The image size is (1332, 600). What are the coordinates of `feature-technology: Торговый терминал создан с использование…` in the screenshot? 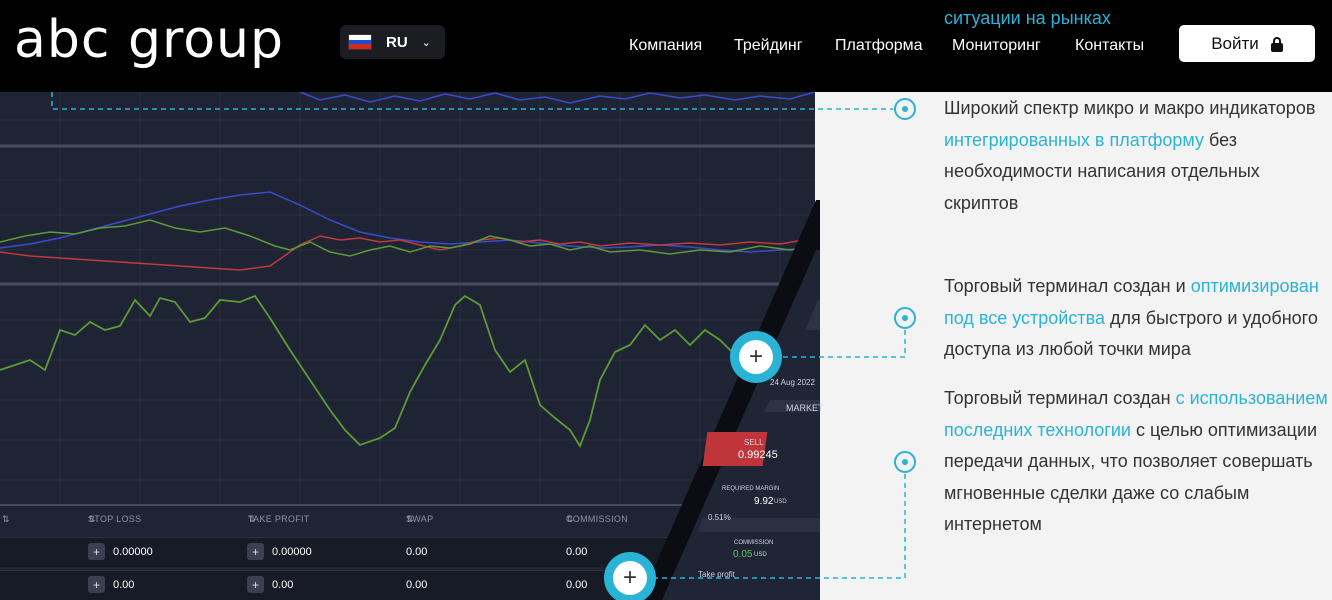 It's located at (1138, 462).